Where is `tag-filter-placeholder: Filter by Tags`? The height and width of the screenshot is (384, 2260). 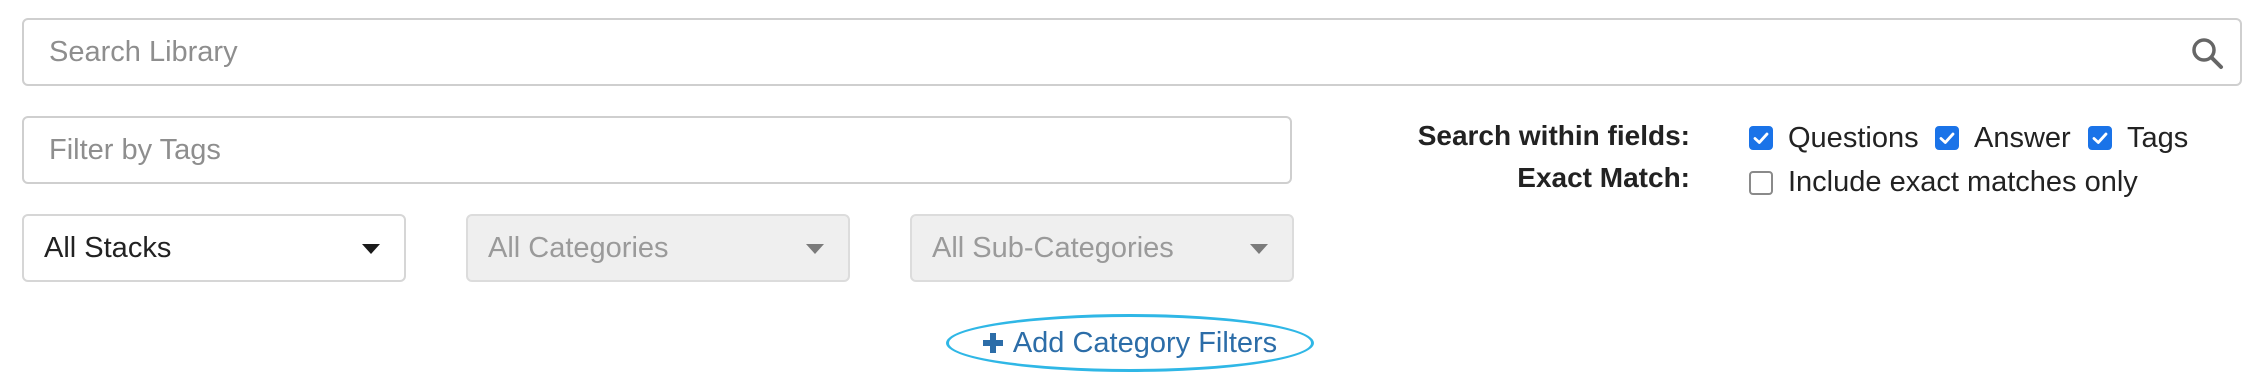
tag-filter-placeholder: Filter by Tags is located at coordinates (135, 150).